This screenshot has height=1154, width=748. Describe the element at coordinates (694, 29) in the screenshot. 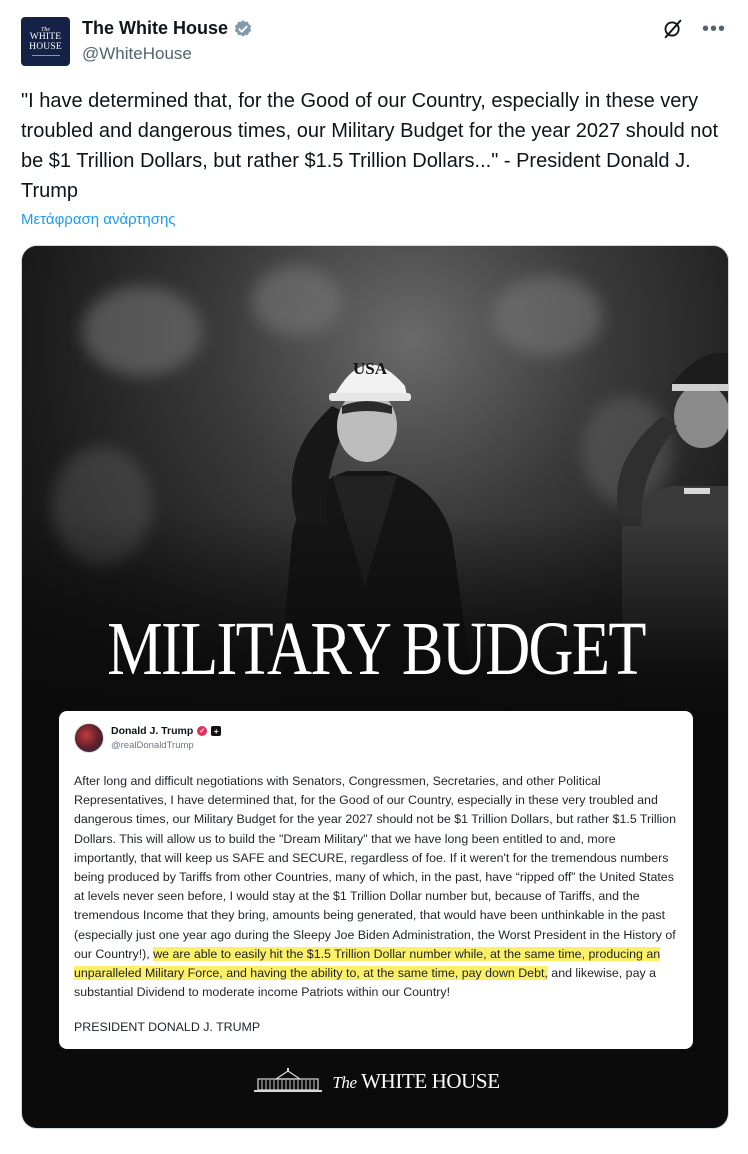

I see `top-actions: •••` at that location.